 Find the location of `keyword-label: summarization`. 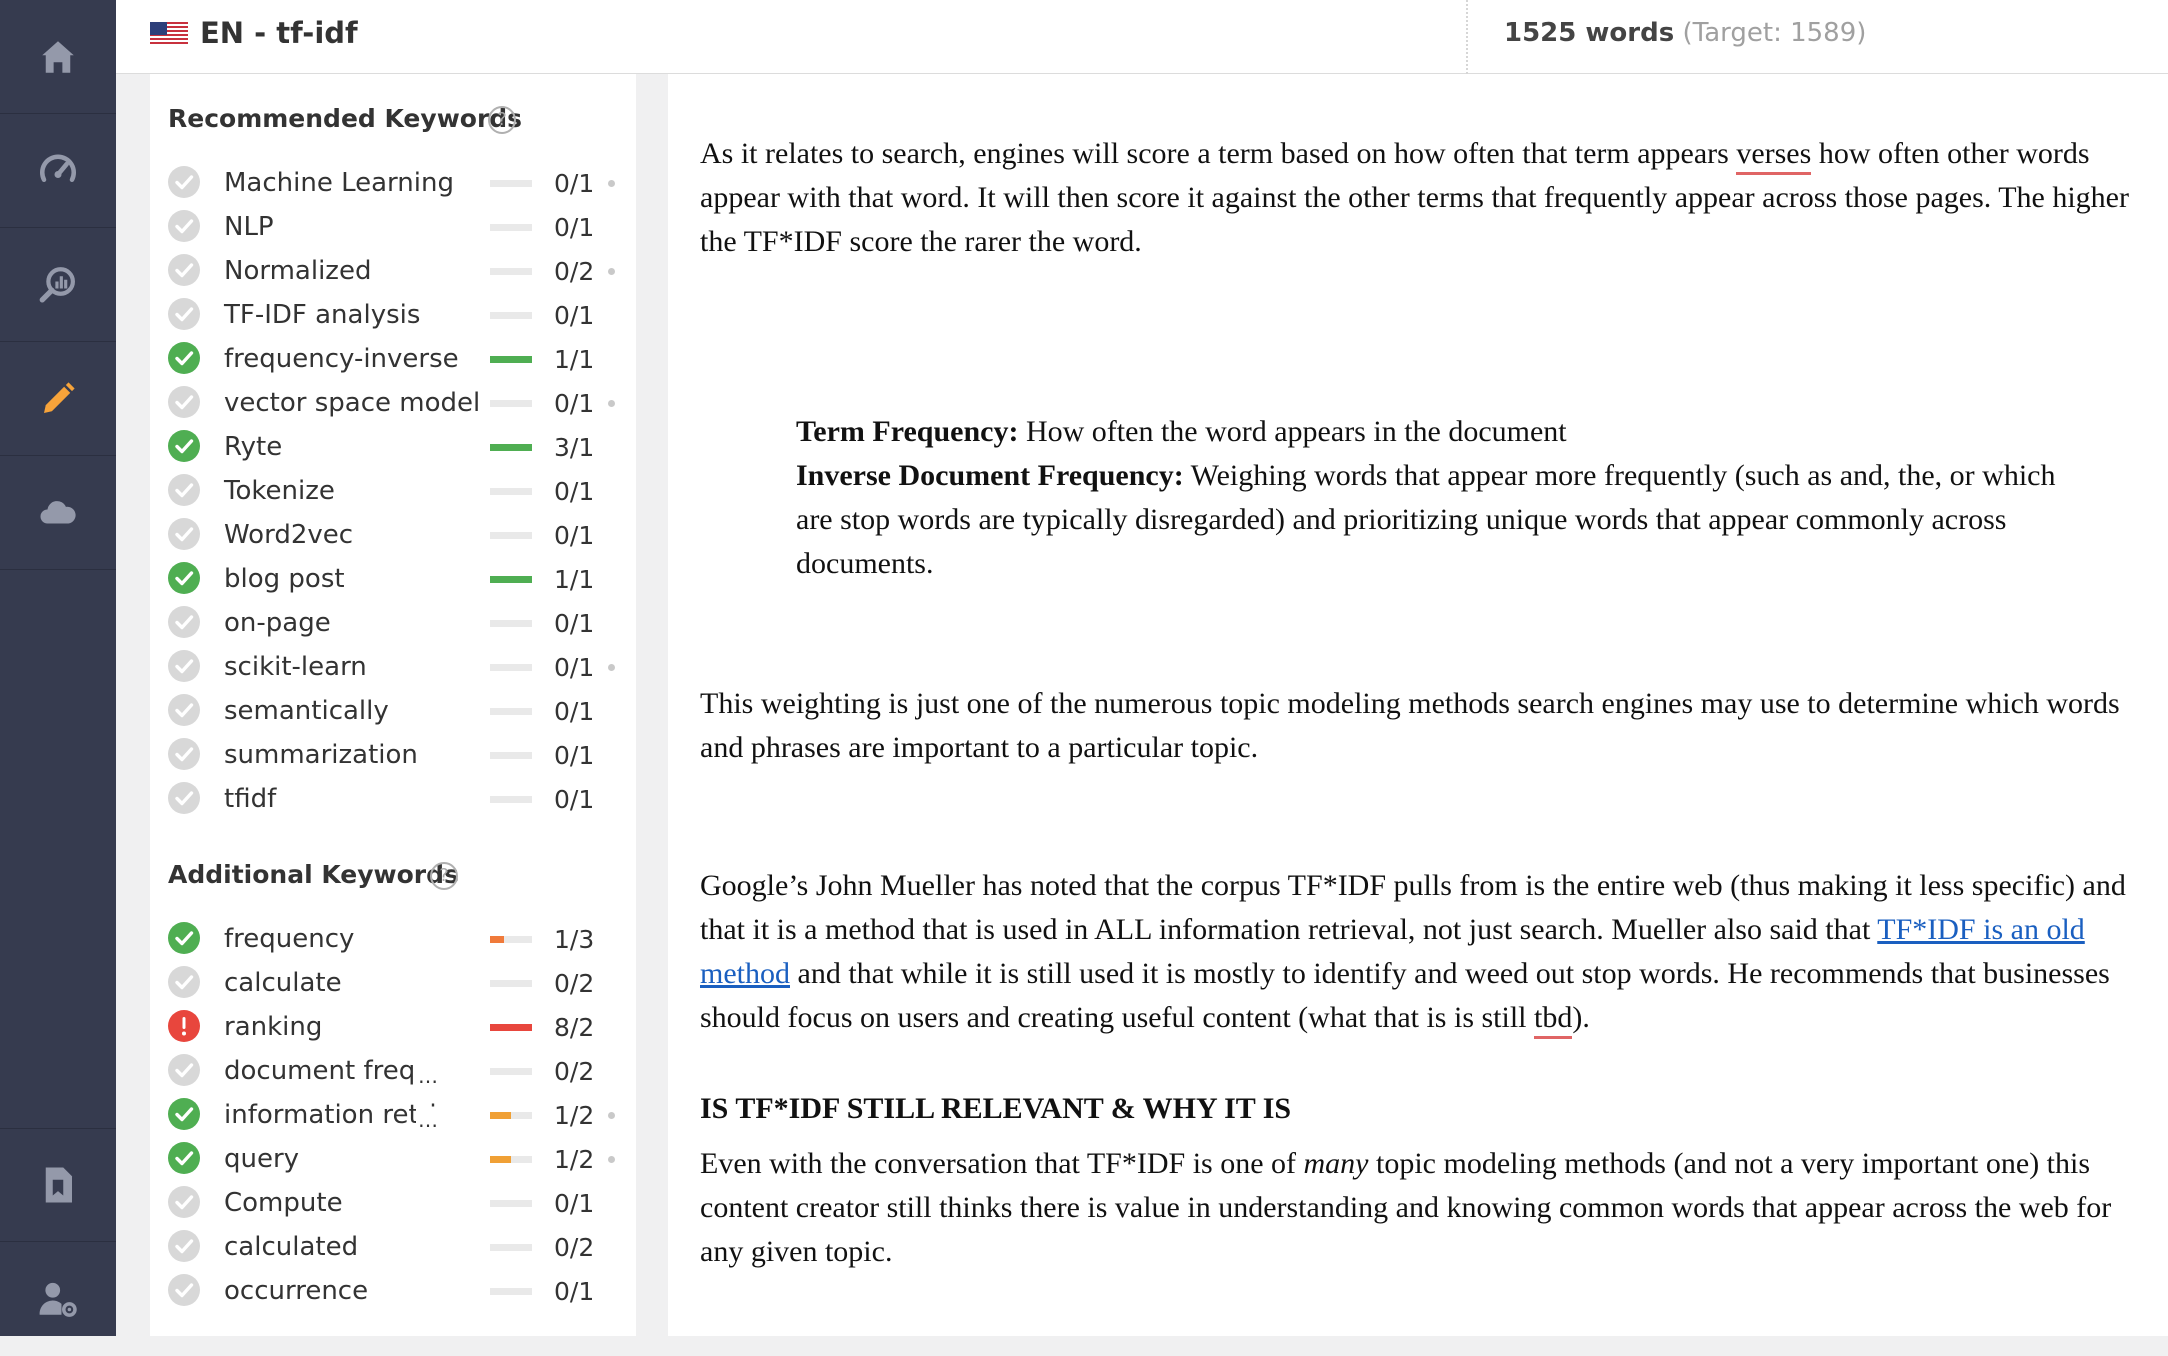

keyword-label: summarization is located at coordinates (321, 755).